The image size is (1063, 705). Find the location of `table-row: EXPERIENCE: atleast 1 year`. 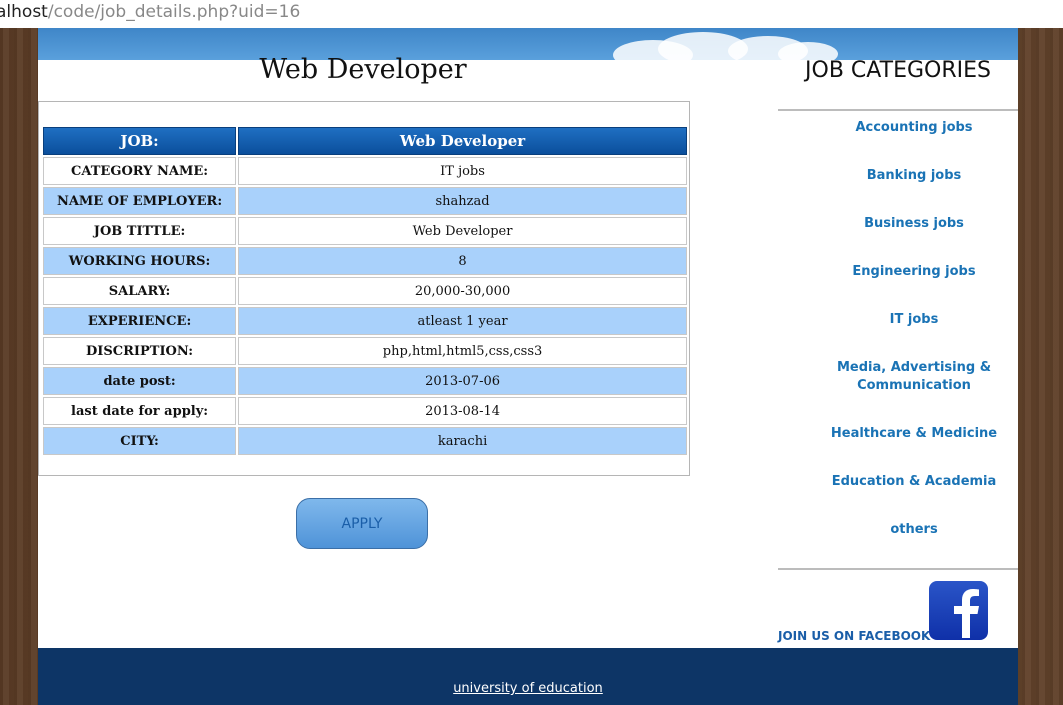

table-row: EXPERIENCE: atleast 1 year is located at coordinates (365, 321).